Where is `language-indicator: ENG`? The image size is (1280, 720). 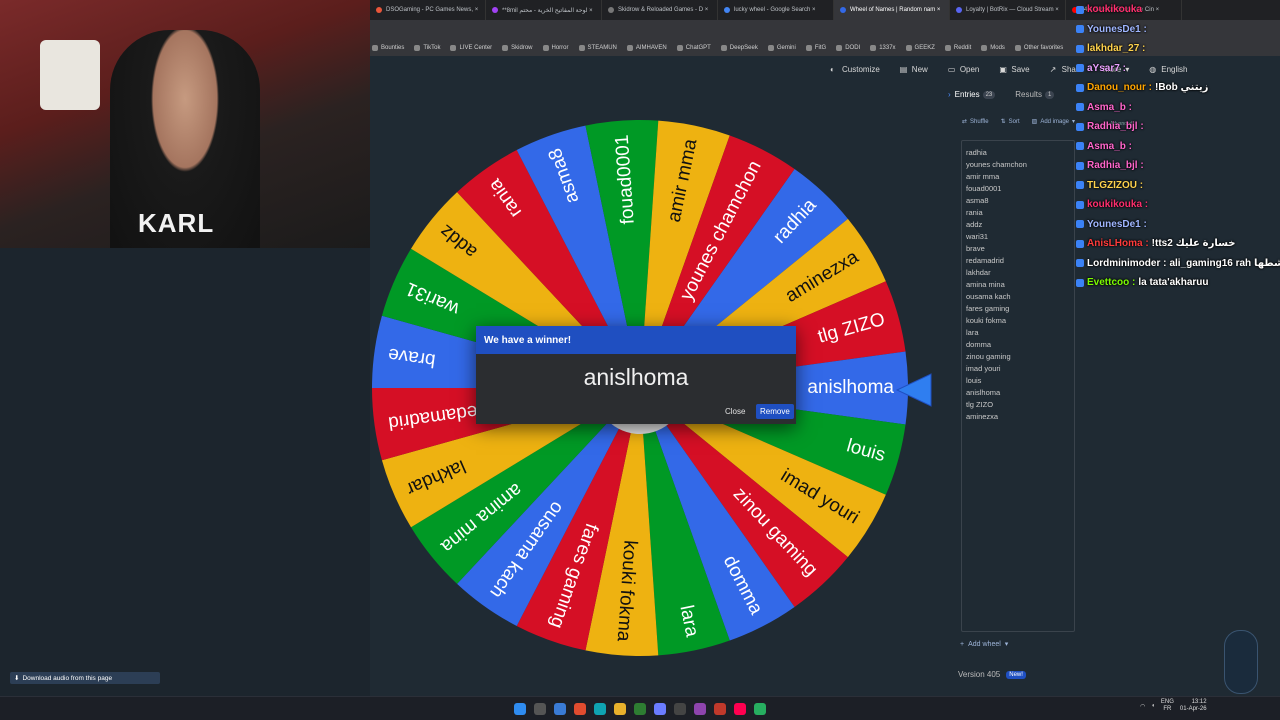
language-indicator: ENG is located at coordinates (1167, 702).